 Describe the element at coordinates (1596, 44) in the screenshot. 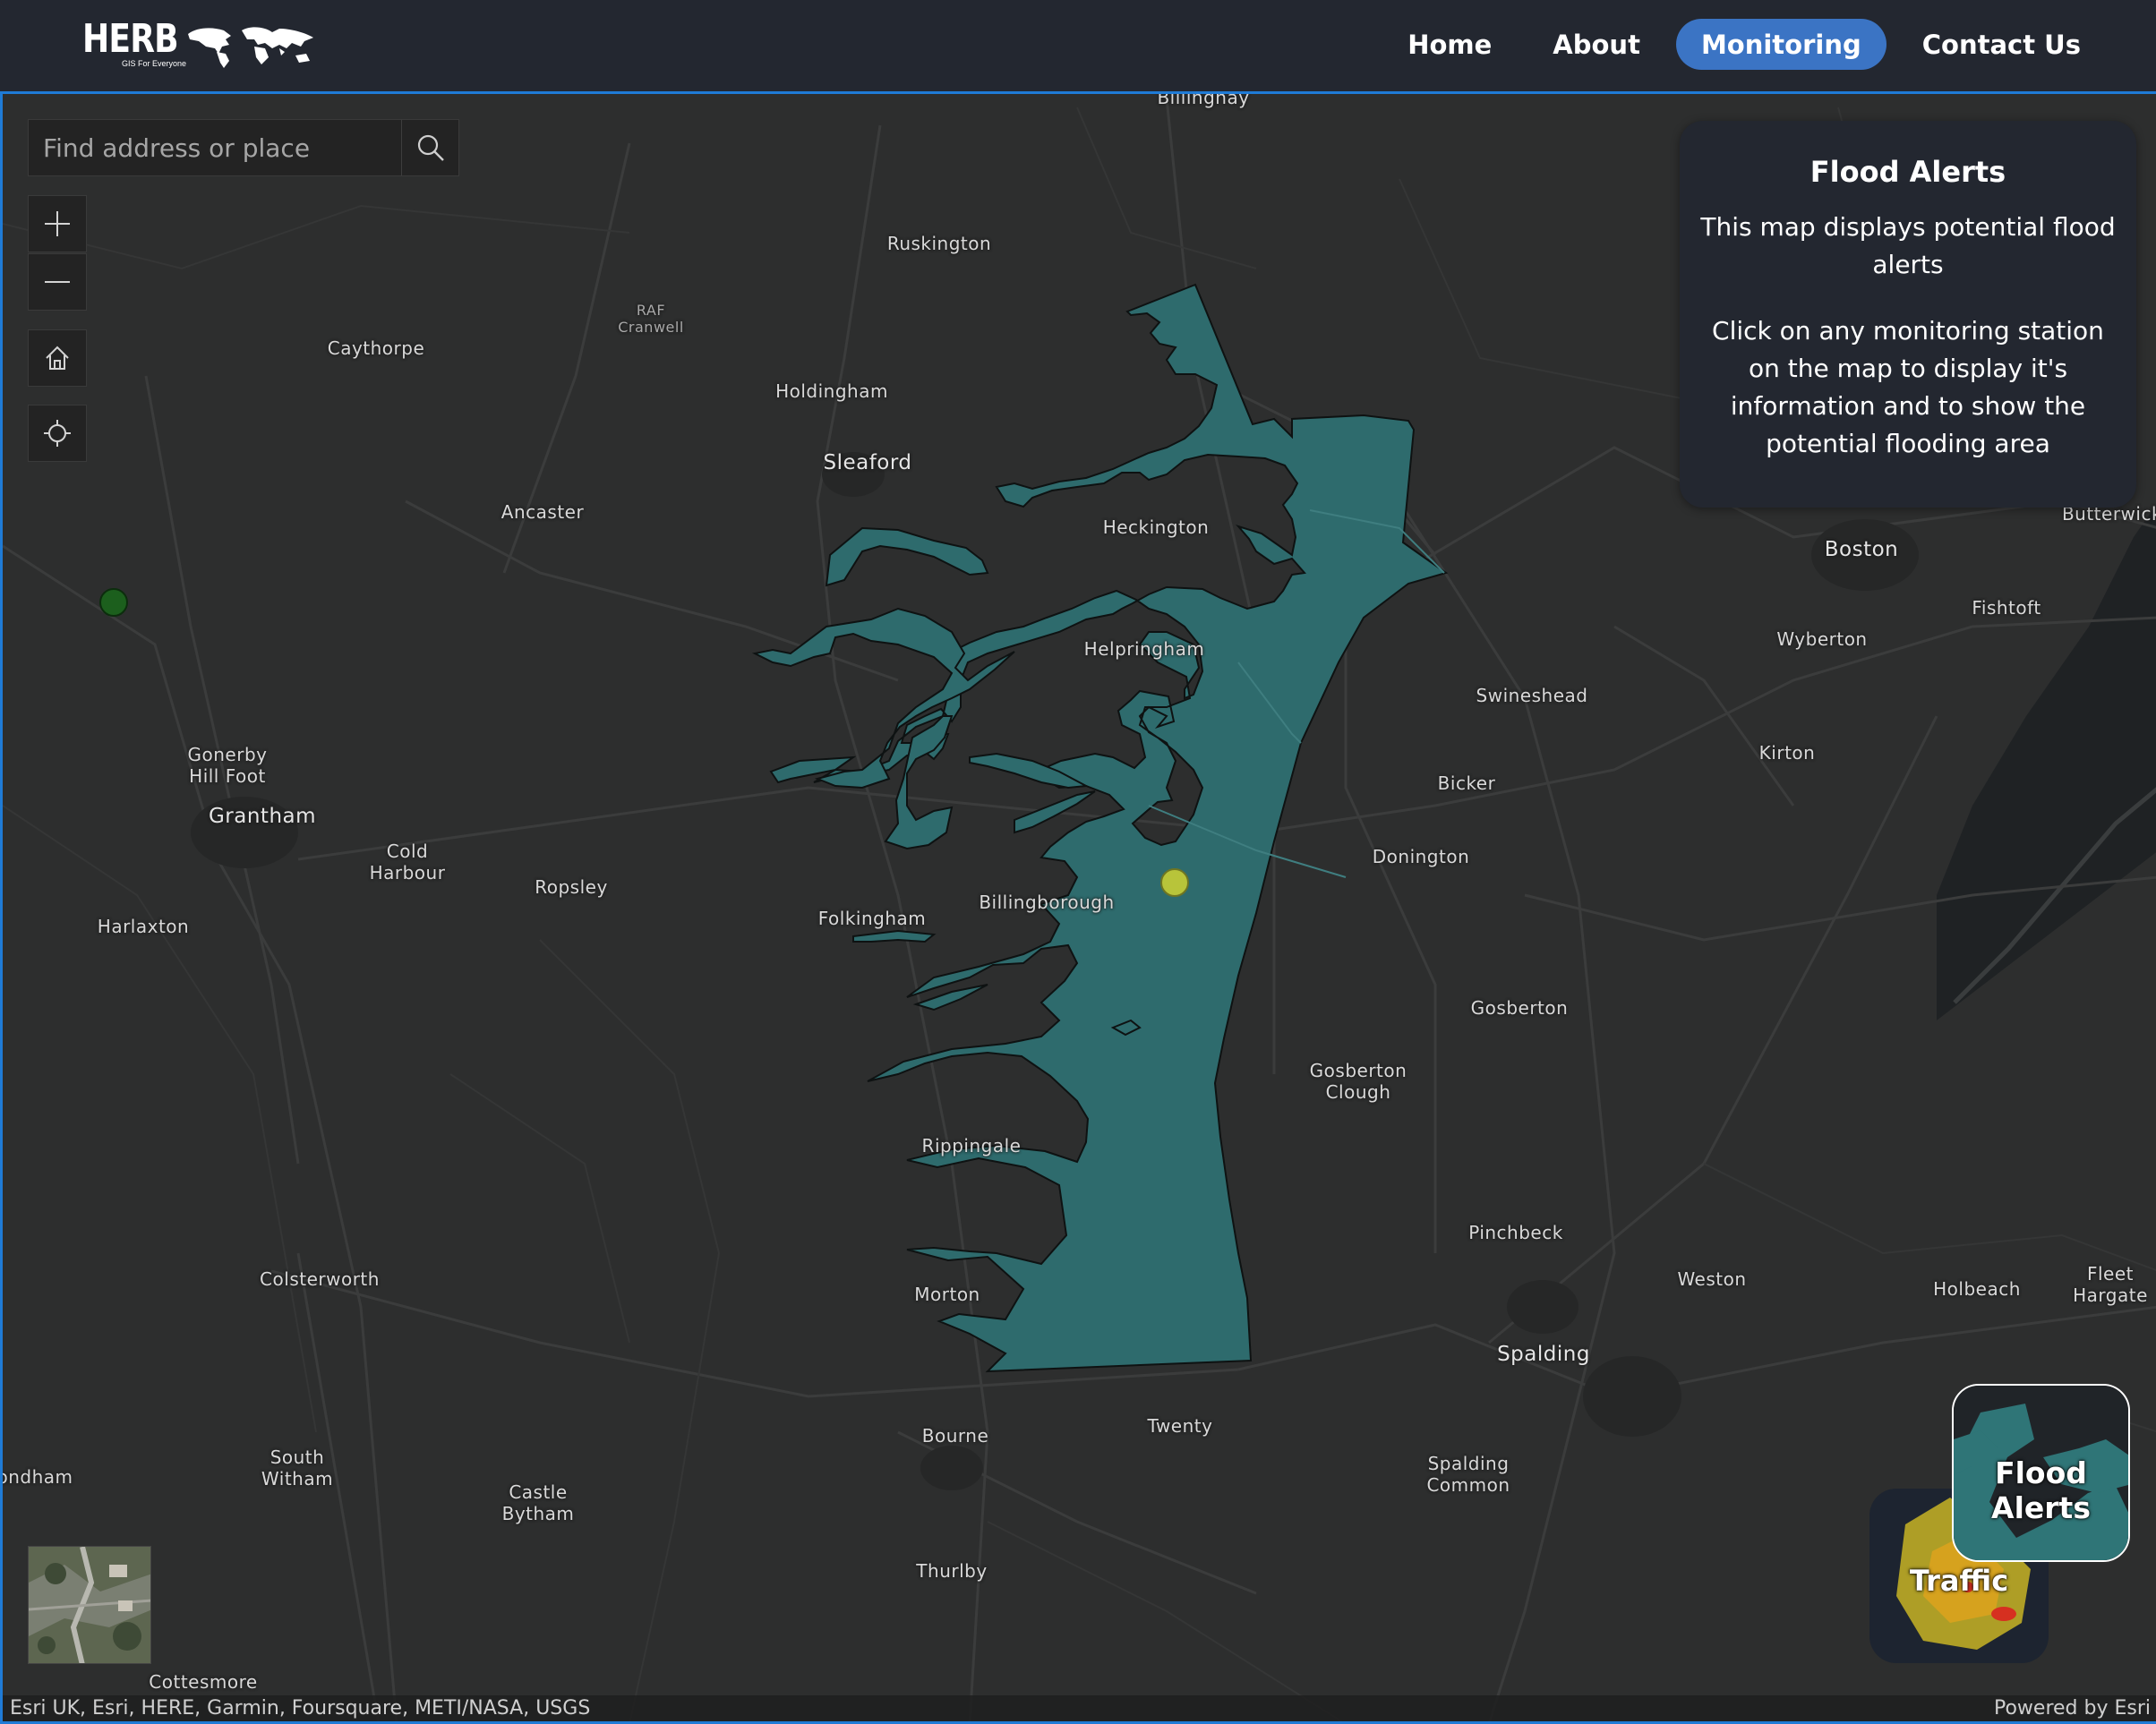

I see `nav-about: About` at that location.